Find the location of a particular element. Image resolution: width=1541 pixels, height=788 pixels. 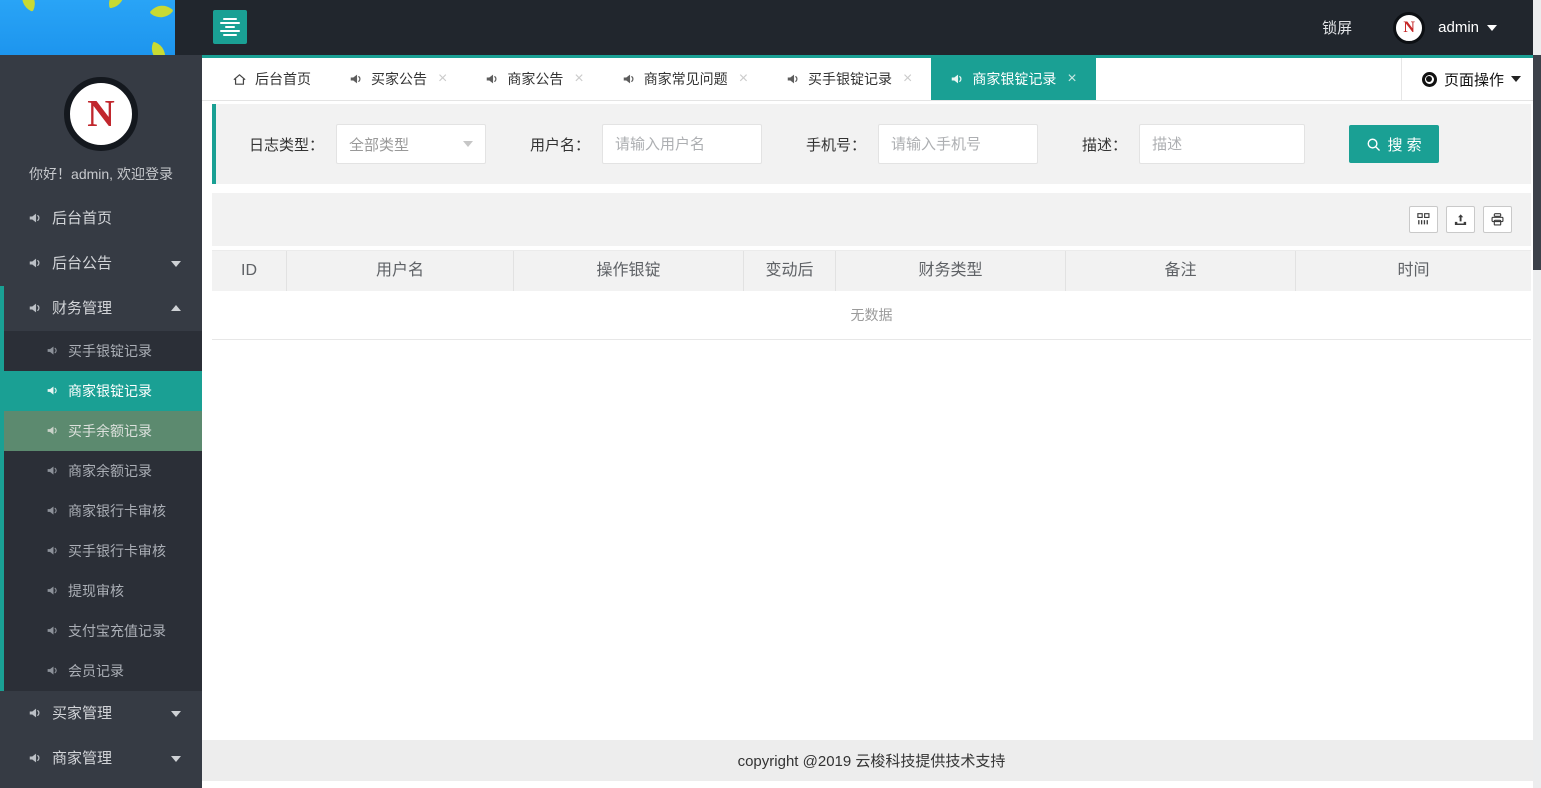

sidebar-item-buyer-balance-records: 买手余额记录 is located at coordinates (103, 431).